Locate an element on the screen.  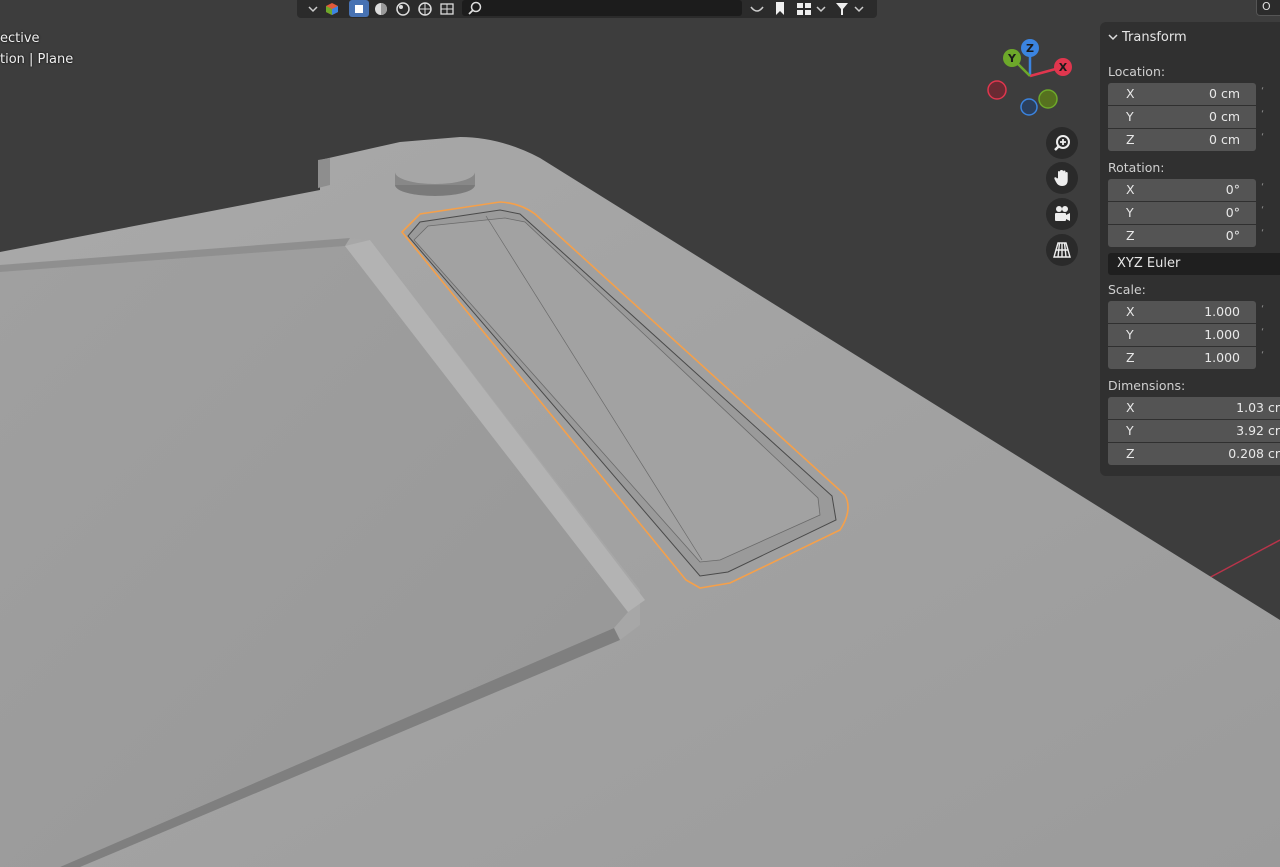
layout-icon is located at coordinates (447, 8).